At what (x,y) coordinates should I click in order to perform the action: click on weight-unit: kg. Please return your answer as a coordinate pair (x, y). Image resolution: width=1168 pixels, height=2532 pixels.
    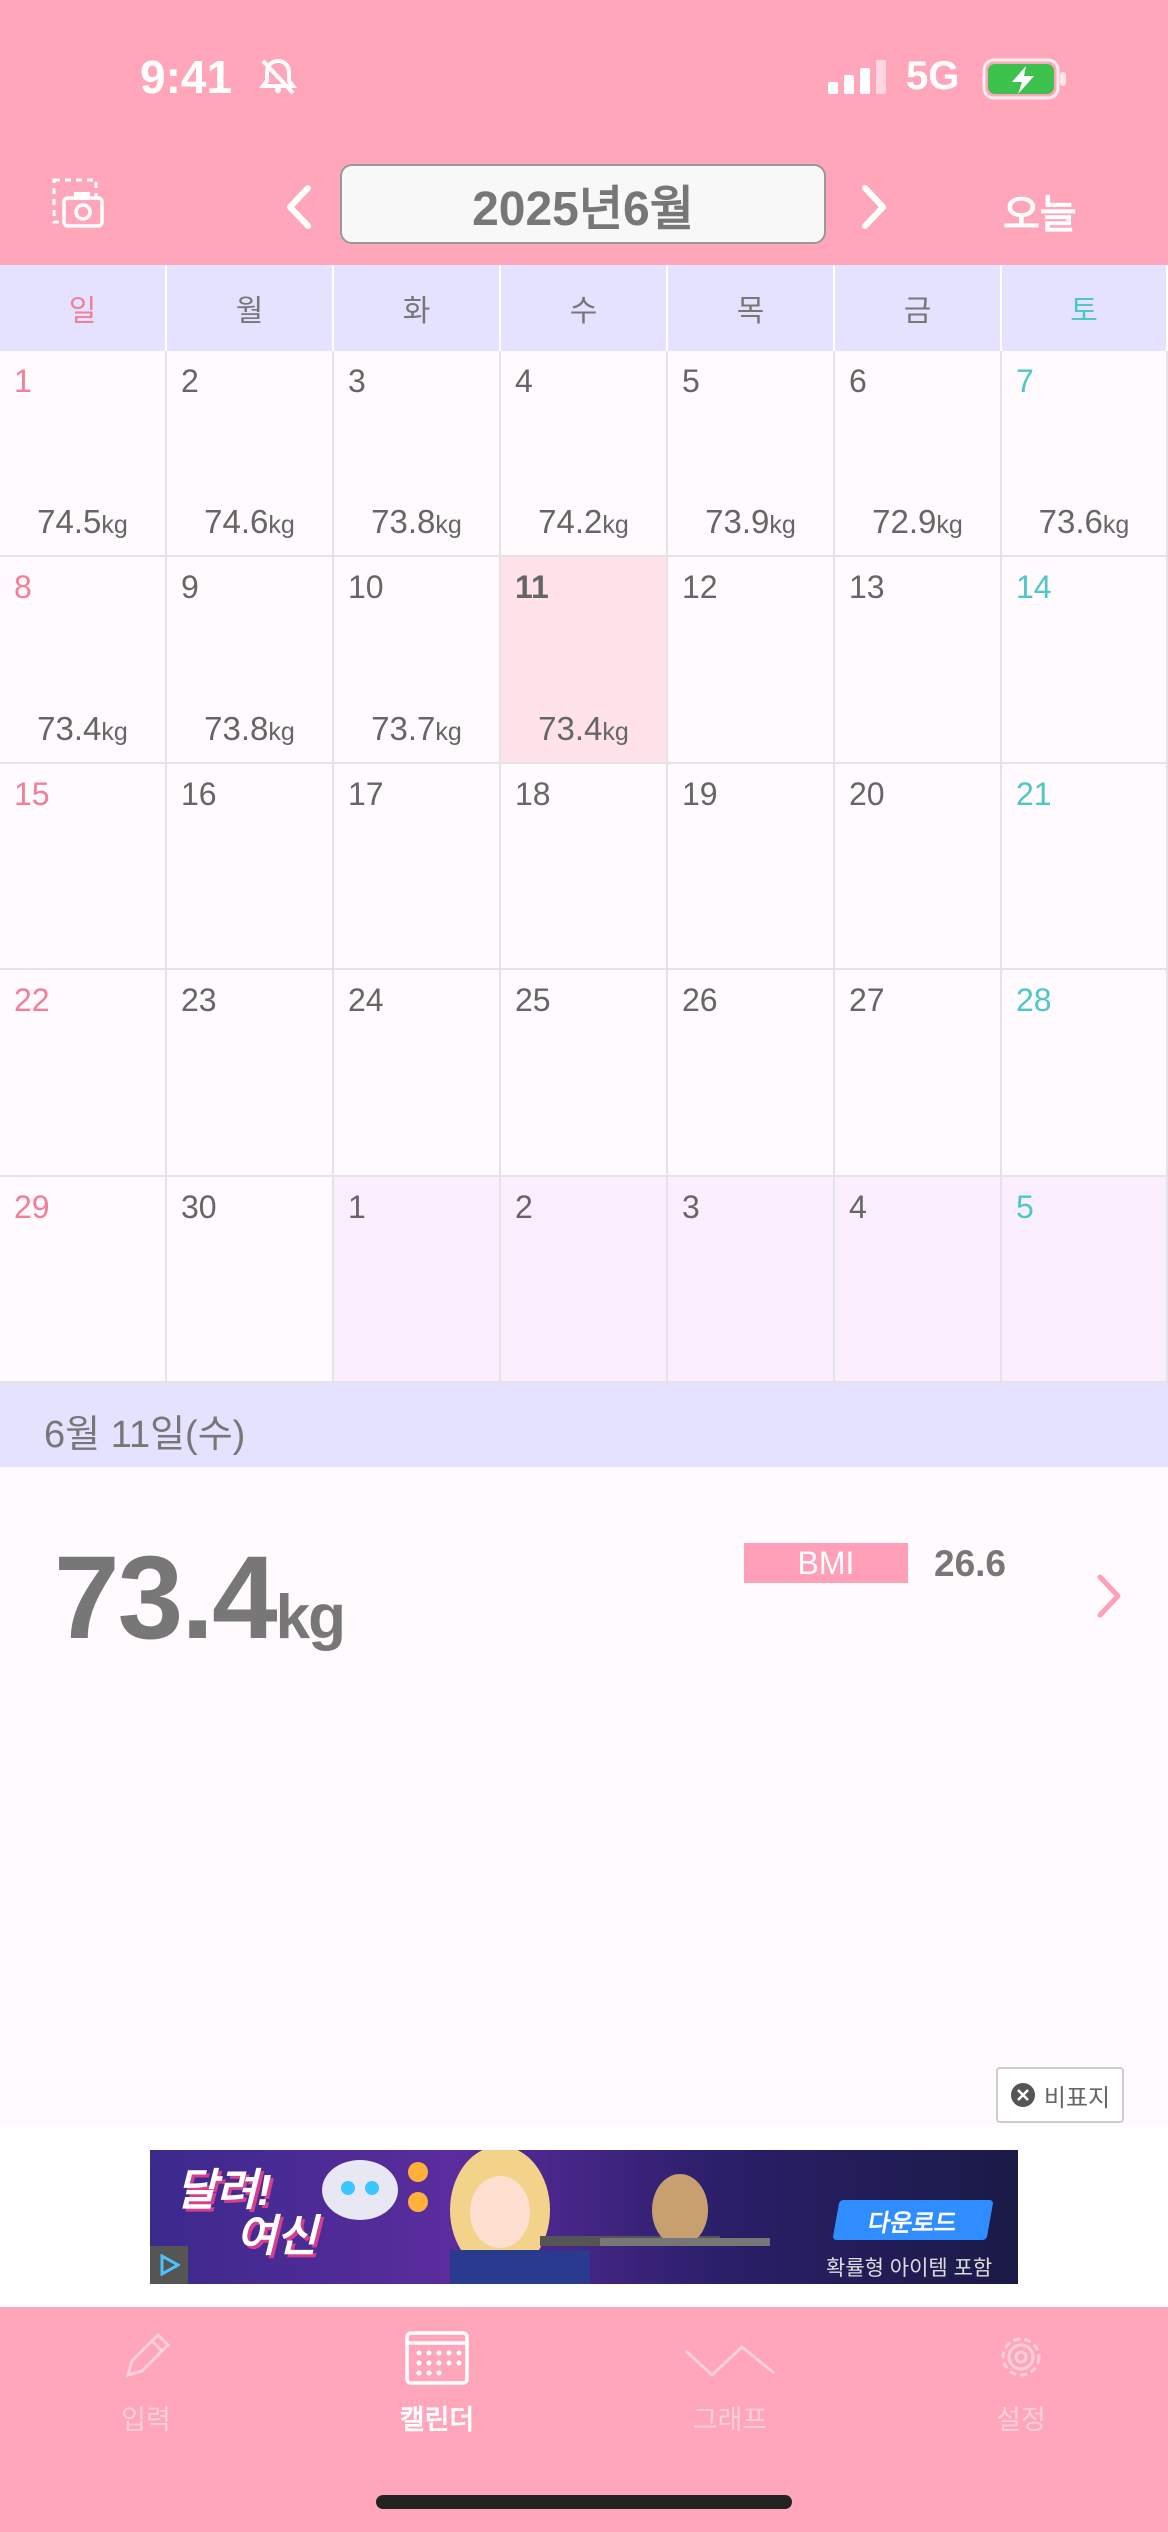
    Looking at the image, I should click on (310, 1617).